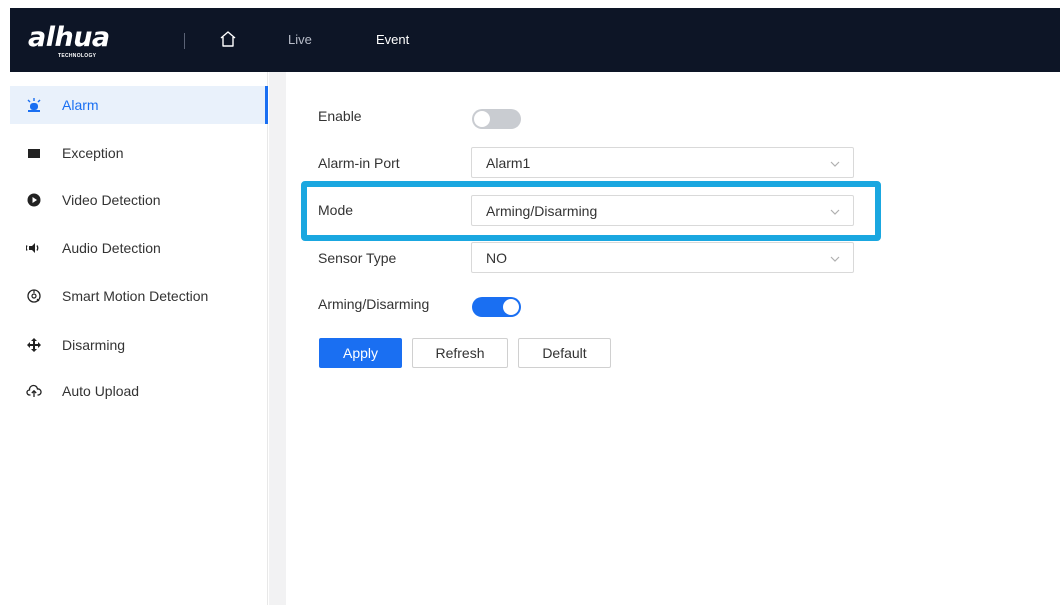 This screenshot has width=1060, height=605. I want to click on sidebar-item-label: Exception, so click(93, 153).